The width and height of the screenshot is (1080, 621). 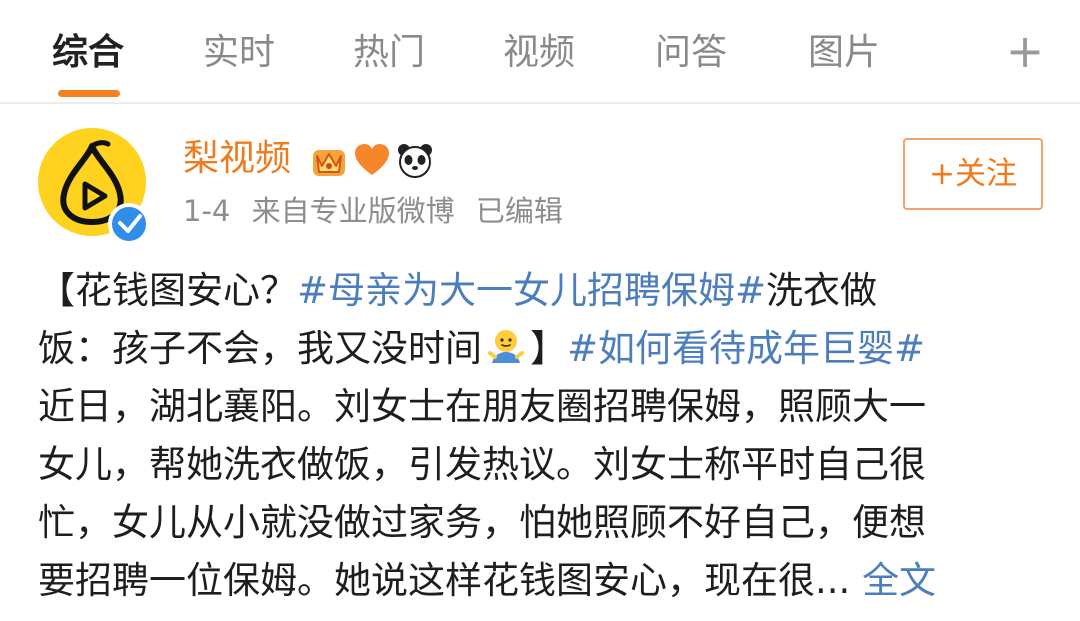 What do you see at coordinates (239, 53) in the screenshot?
I see `tab-realtime: 实时` at bounding box center [239, 53].